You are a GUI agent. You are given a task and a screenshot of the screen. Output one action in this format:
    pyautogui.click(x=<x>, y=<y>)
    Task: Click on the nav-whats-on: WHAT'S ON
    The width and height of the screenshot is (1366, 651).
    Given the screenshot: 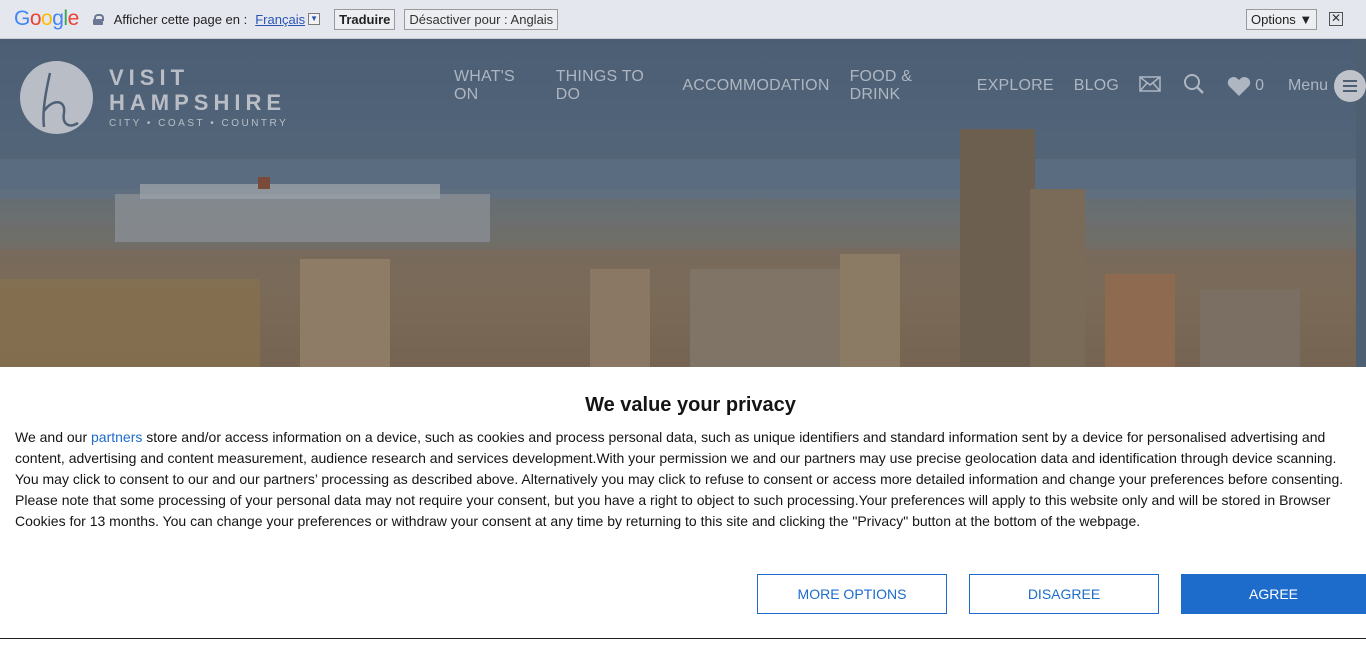 What is the action you would take?
    pyautogui.click(x=495, y=86)
    